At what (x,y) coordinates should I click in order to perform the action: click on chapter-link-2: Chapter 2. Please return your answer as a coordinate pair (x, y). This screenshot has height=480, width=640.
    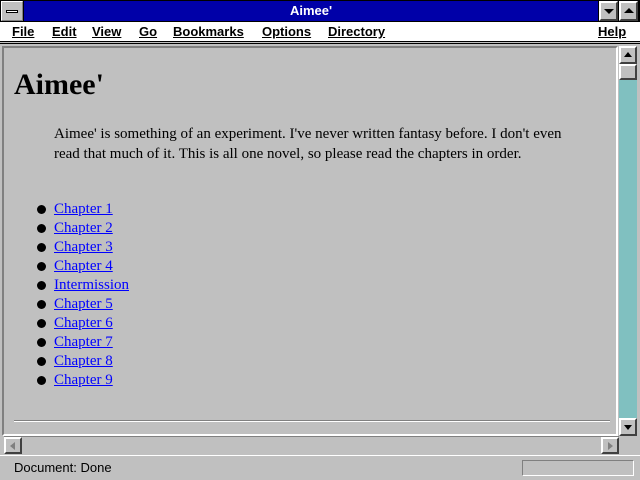
    Looking at the image, I should click on (83, 228).